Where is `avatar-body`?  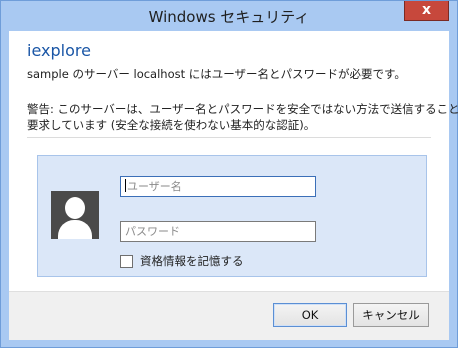 avatar-body is located at coordinates (75, 229).